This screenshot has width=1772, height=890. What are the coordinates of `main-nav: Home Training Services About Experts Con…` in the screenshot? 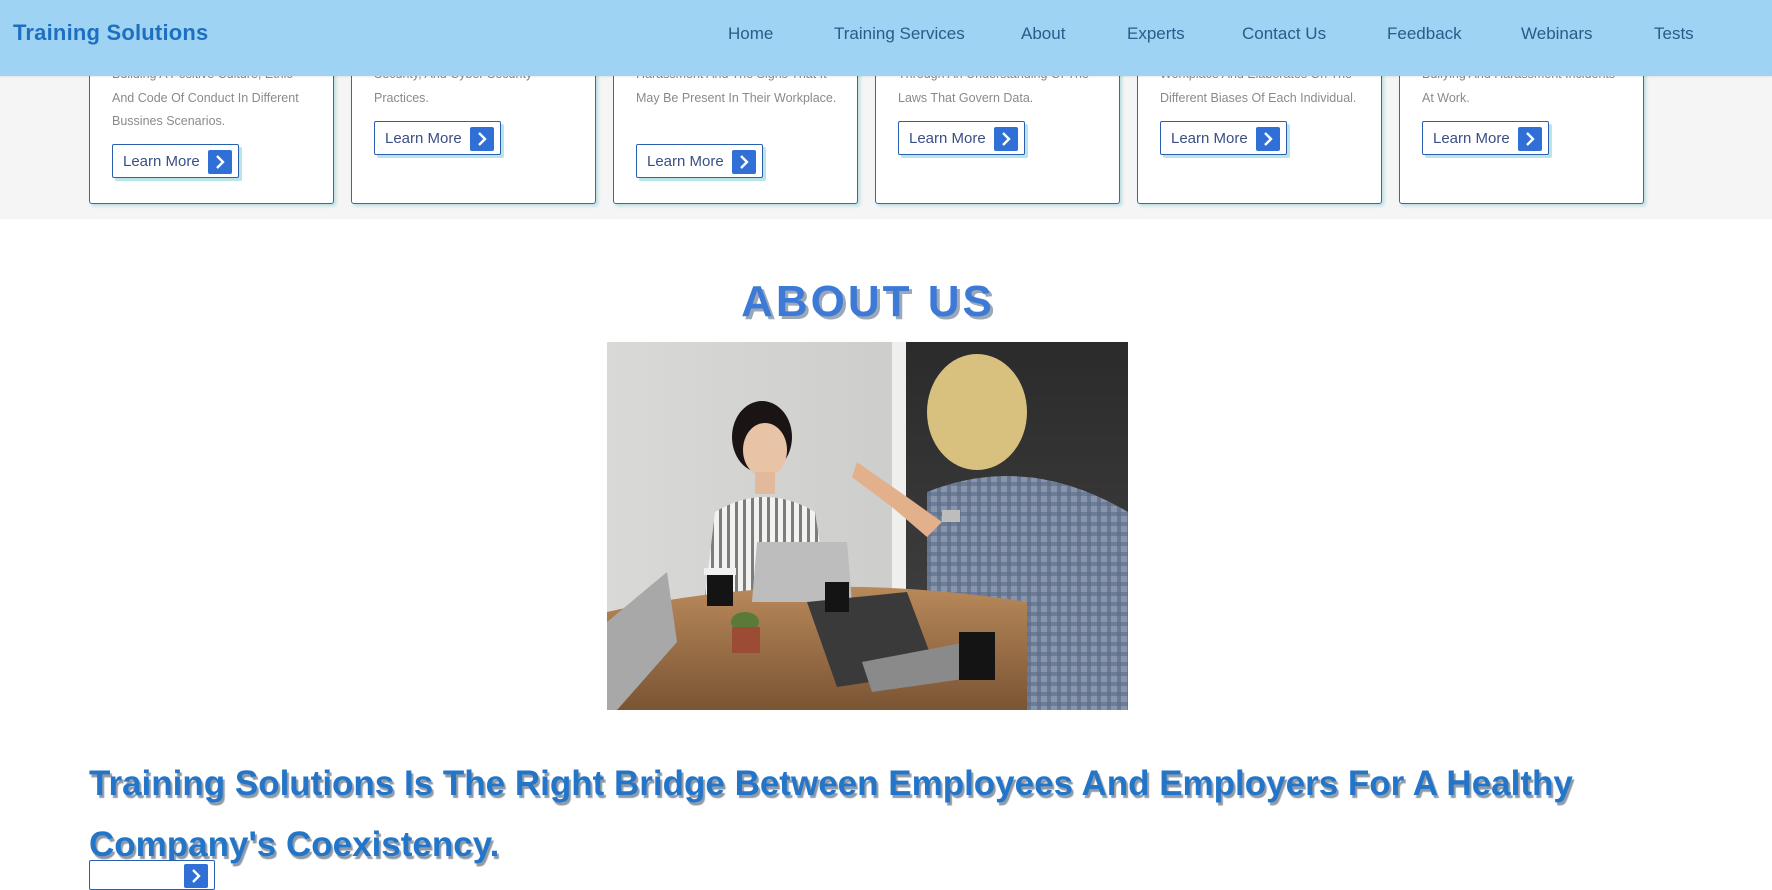 It's located at (886, 36).